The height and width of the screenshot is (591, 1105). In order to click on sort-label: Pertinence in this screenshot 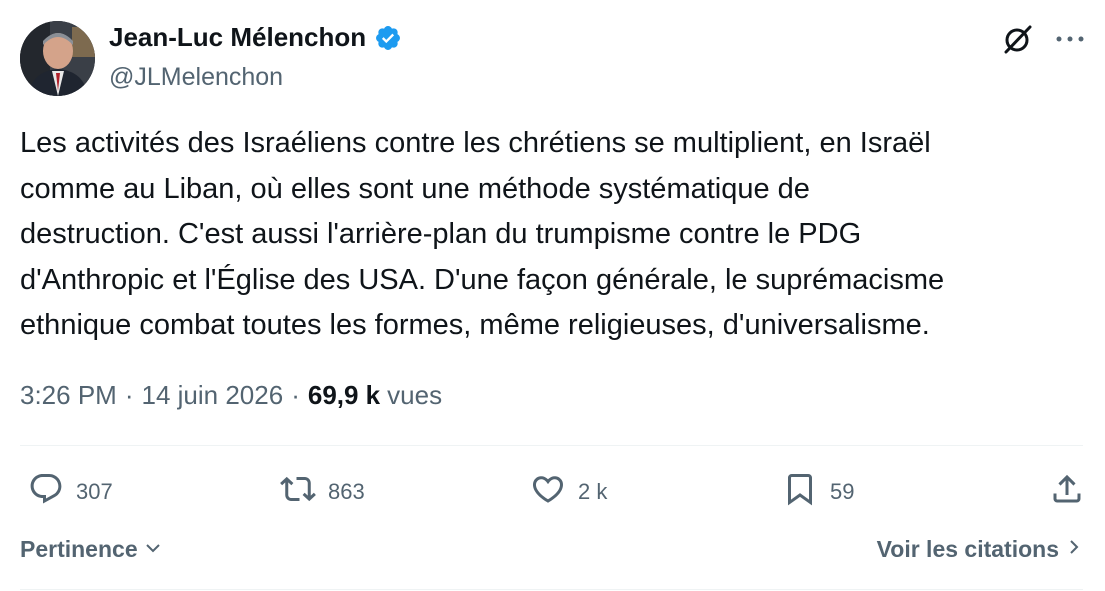, I will do `click(79, 549)`.